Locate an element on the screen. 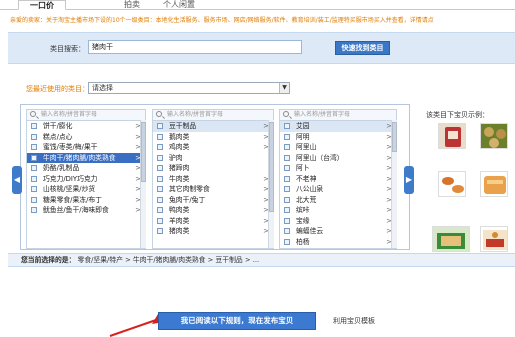  column-search-placeholder: 输入名称/拼音首字母 is located at coordinates (322, 114).